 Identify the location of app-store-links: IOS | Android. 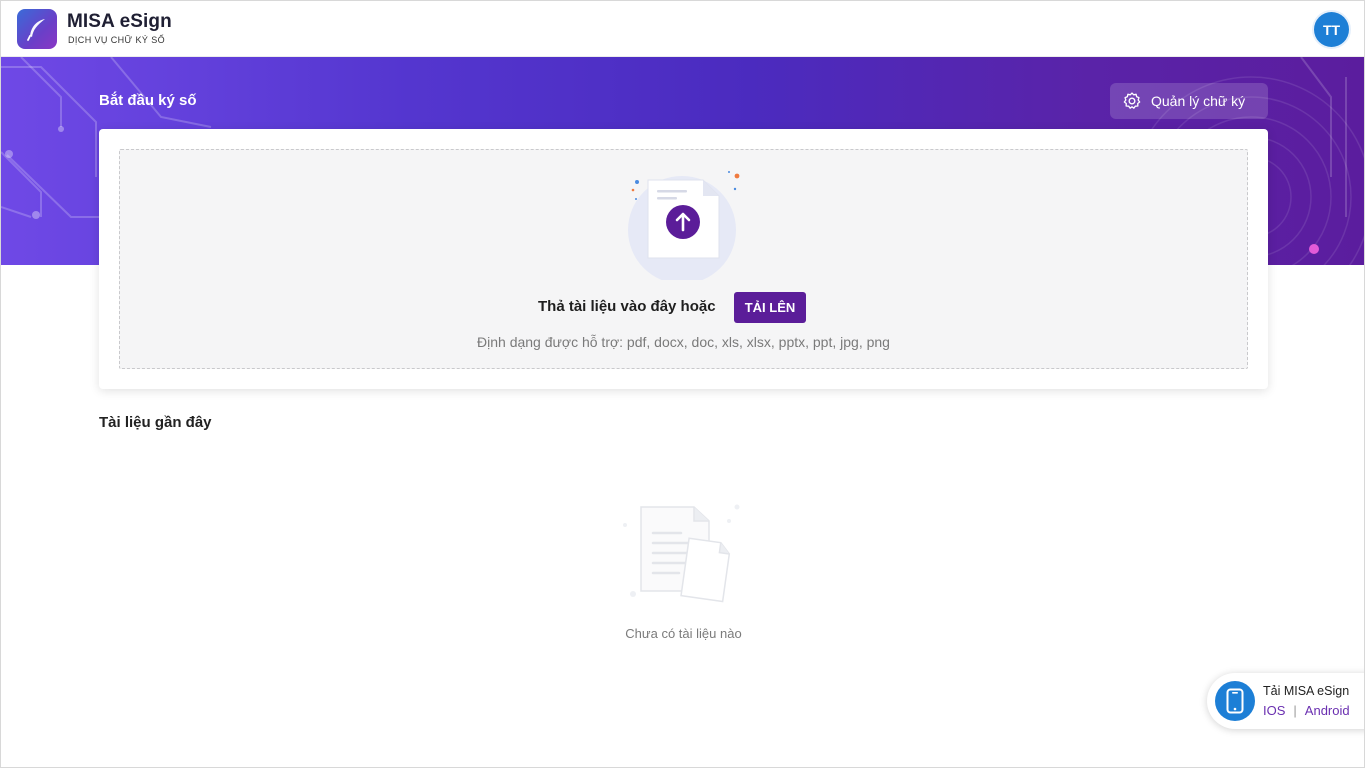
(1306, 710).